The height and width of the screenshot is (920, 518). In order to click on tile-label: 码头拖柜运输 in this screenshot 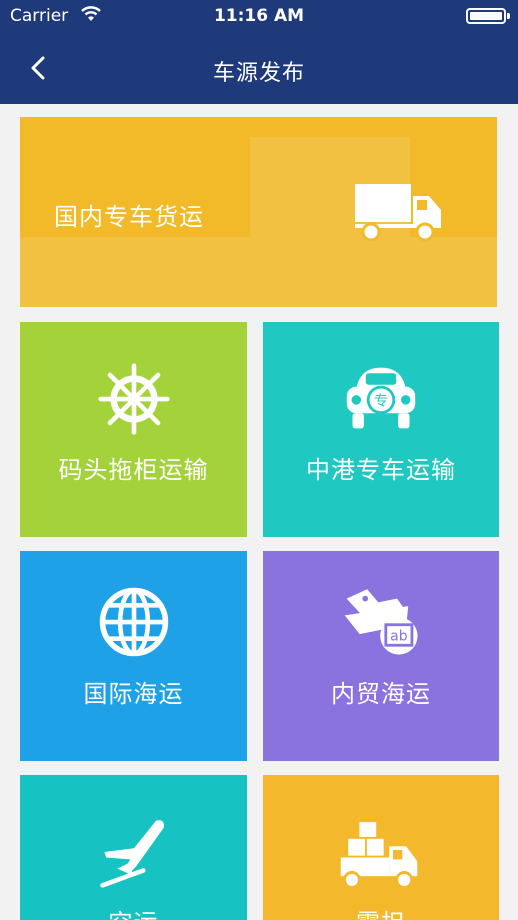, I will do `click(133, 470)`.